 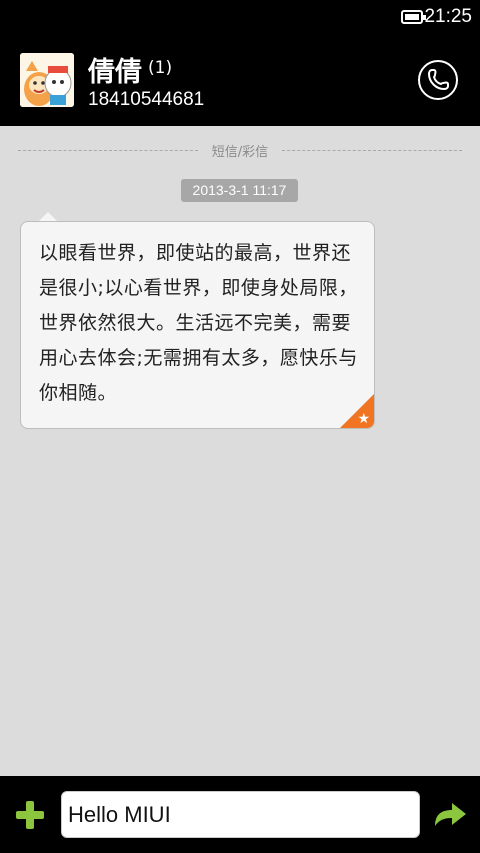 I want to click on call-button, so click(x=438, y=80).